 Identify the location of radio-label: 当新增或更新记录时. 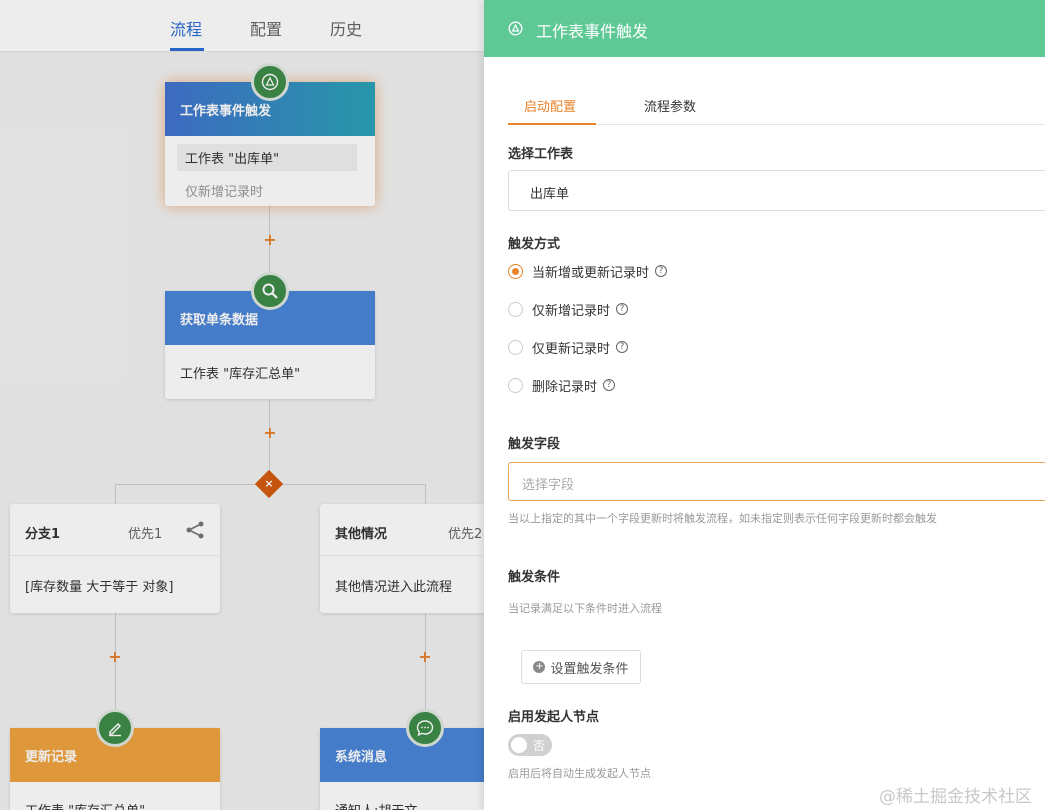
(591, 273).